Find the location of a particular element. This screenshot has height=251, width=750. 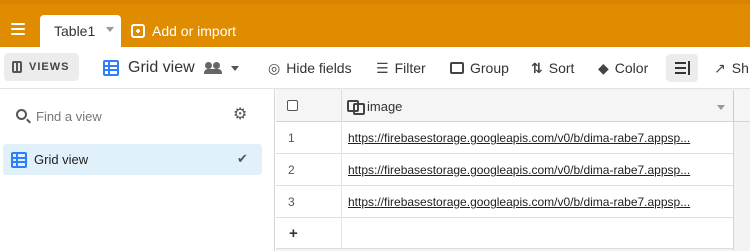

grid-header-row: image is located at coordinates (513, 106).